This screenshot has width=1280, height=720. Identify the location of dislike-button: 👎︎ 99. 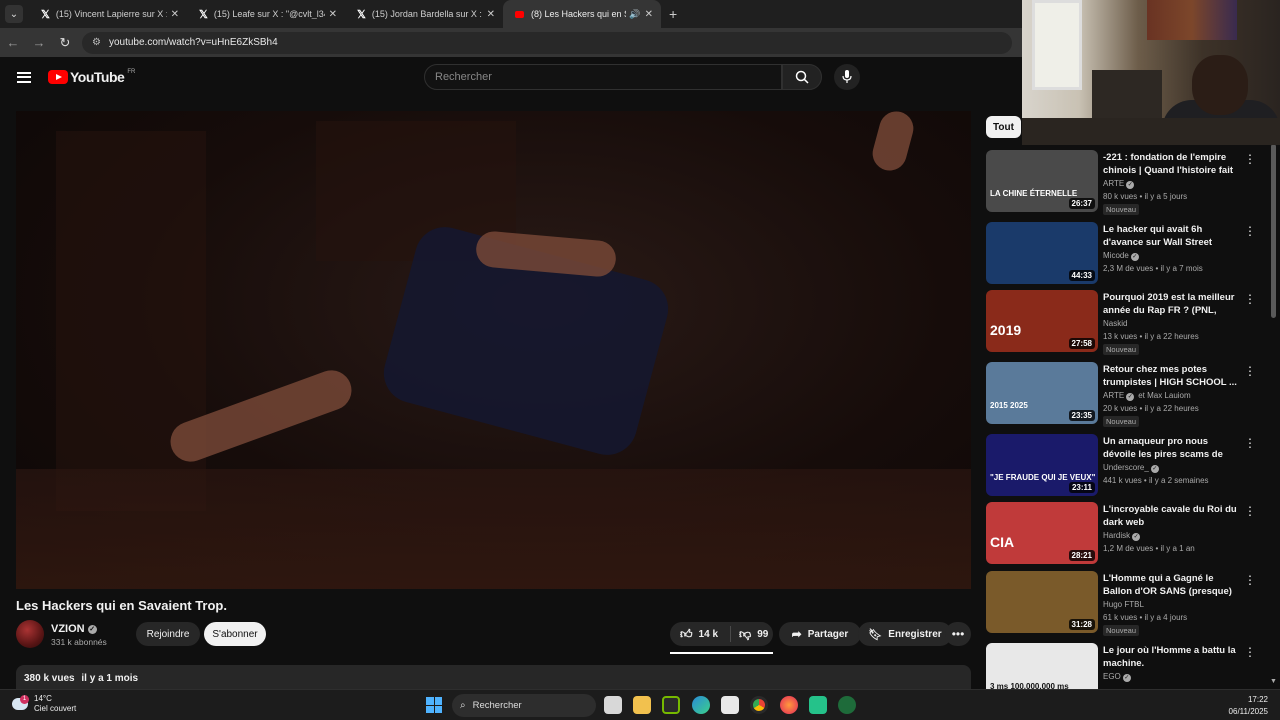
(749, 634).